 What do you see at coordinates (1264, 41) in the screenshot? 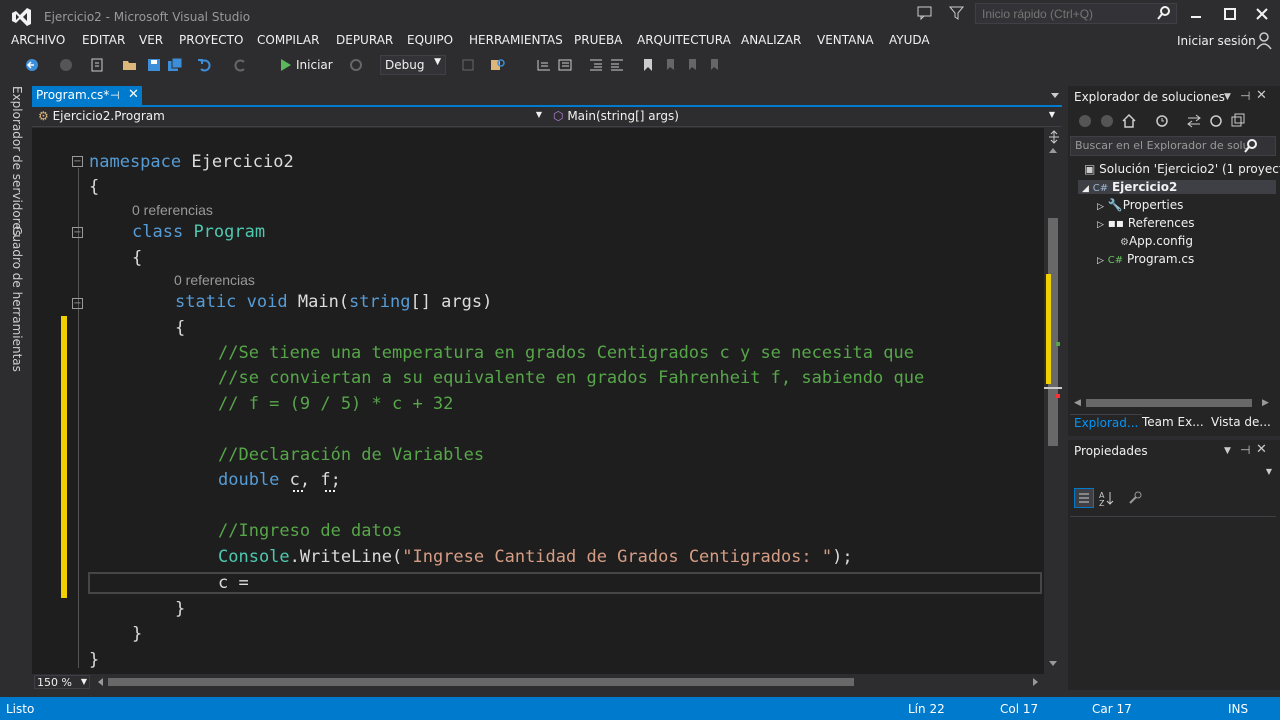
I see `user-icon` at bounding box center [1264, 41].